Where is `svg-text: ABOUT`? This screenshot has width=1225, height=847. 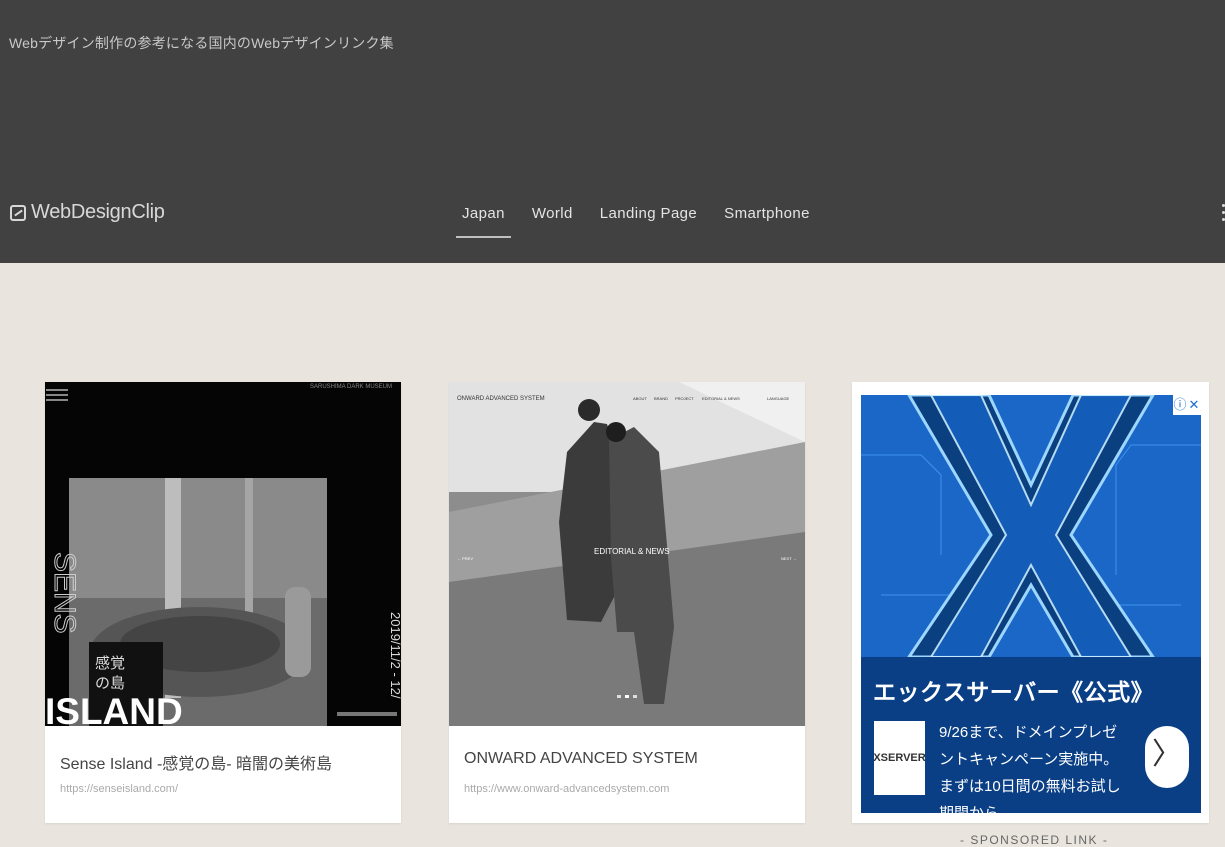 svg-text: ABOUT is located at coordinates (640, 398).